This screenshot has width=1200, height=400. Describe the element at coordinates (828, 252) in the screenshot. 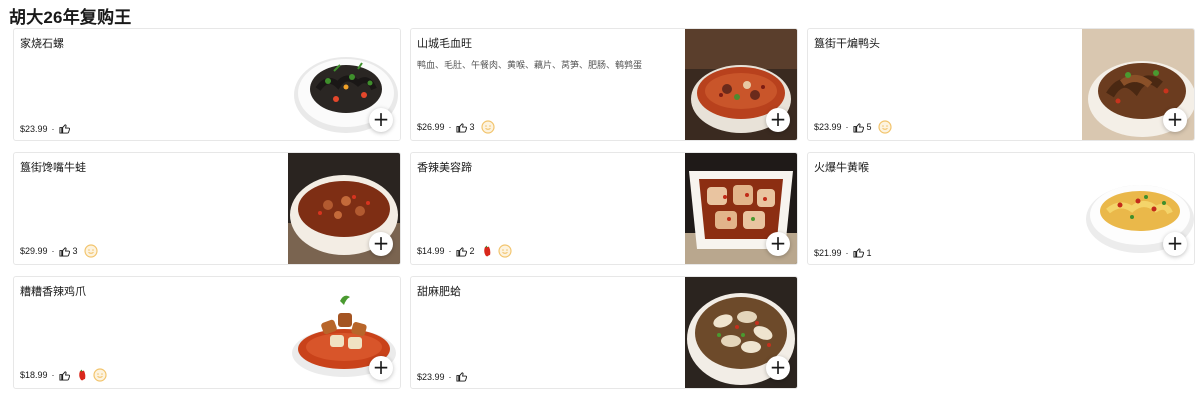

I see `menu-item-price: $21.99` at that location.